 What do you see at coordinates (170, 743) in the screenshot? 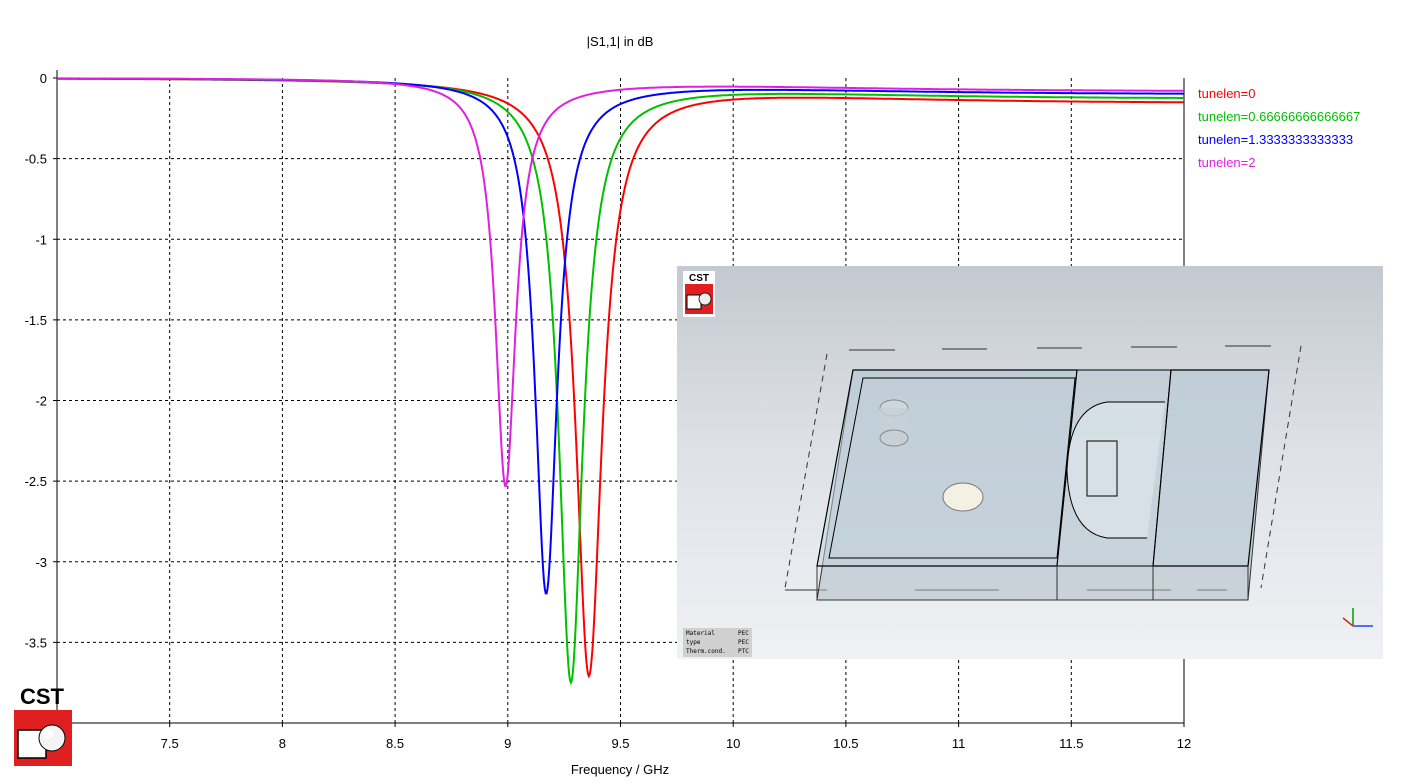
I see `x-tick-label: 7.5` at bounding box center [170, 743].